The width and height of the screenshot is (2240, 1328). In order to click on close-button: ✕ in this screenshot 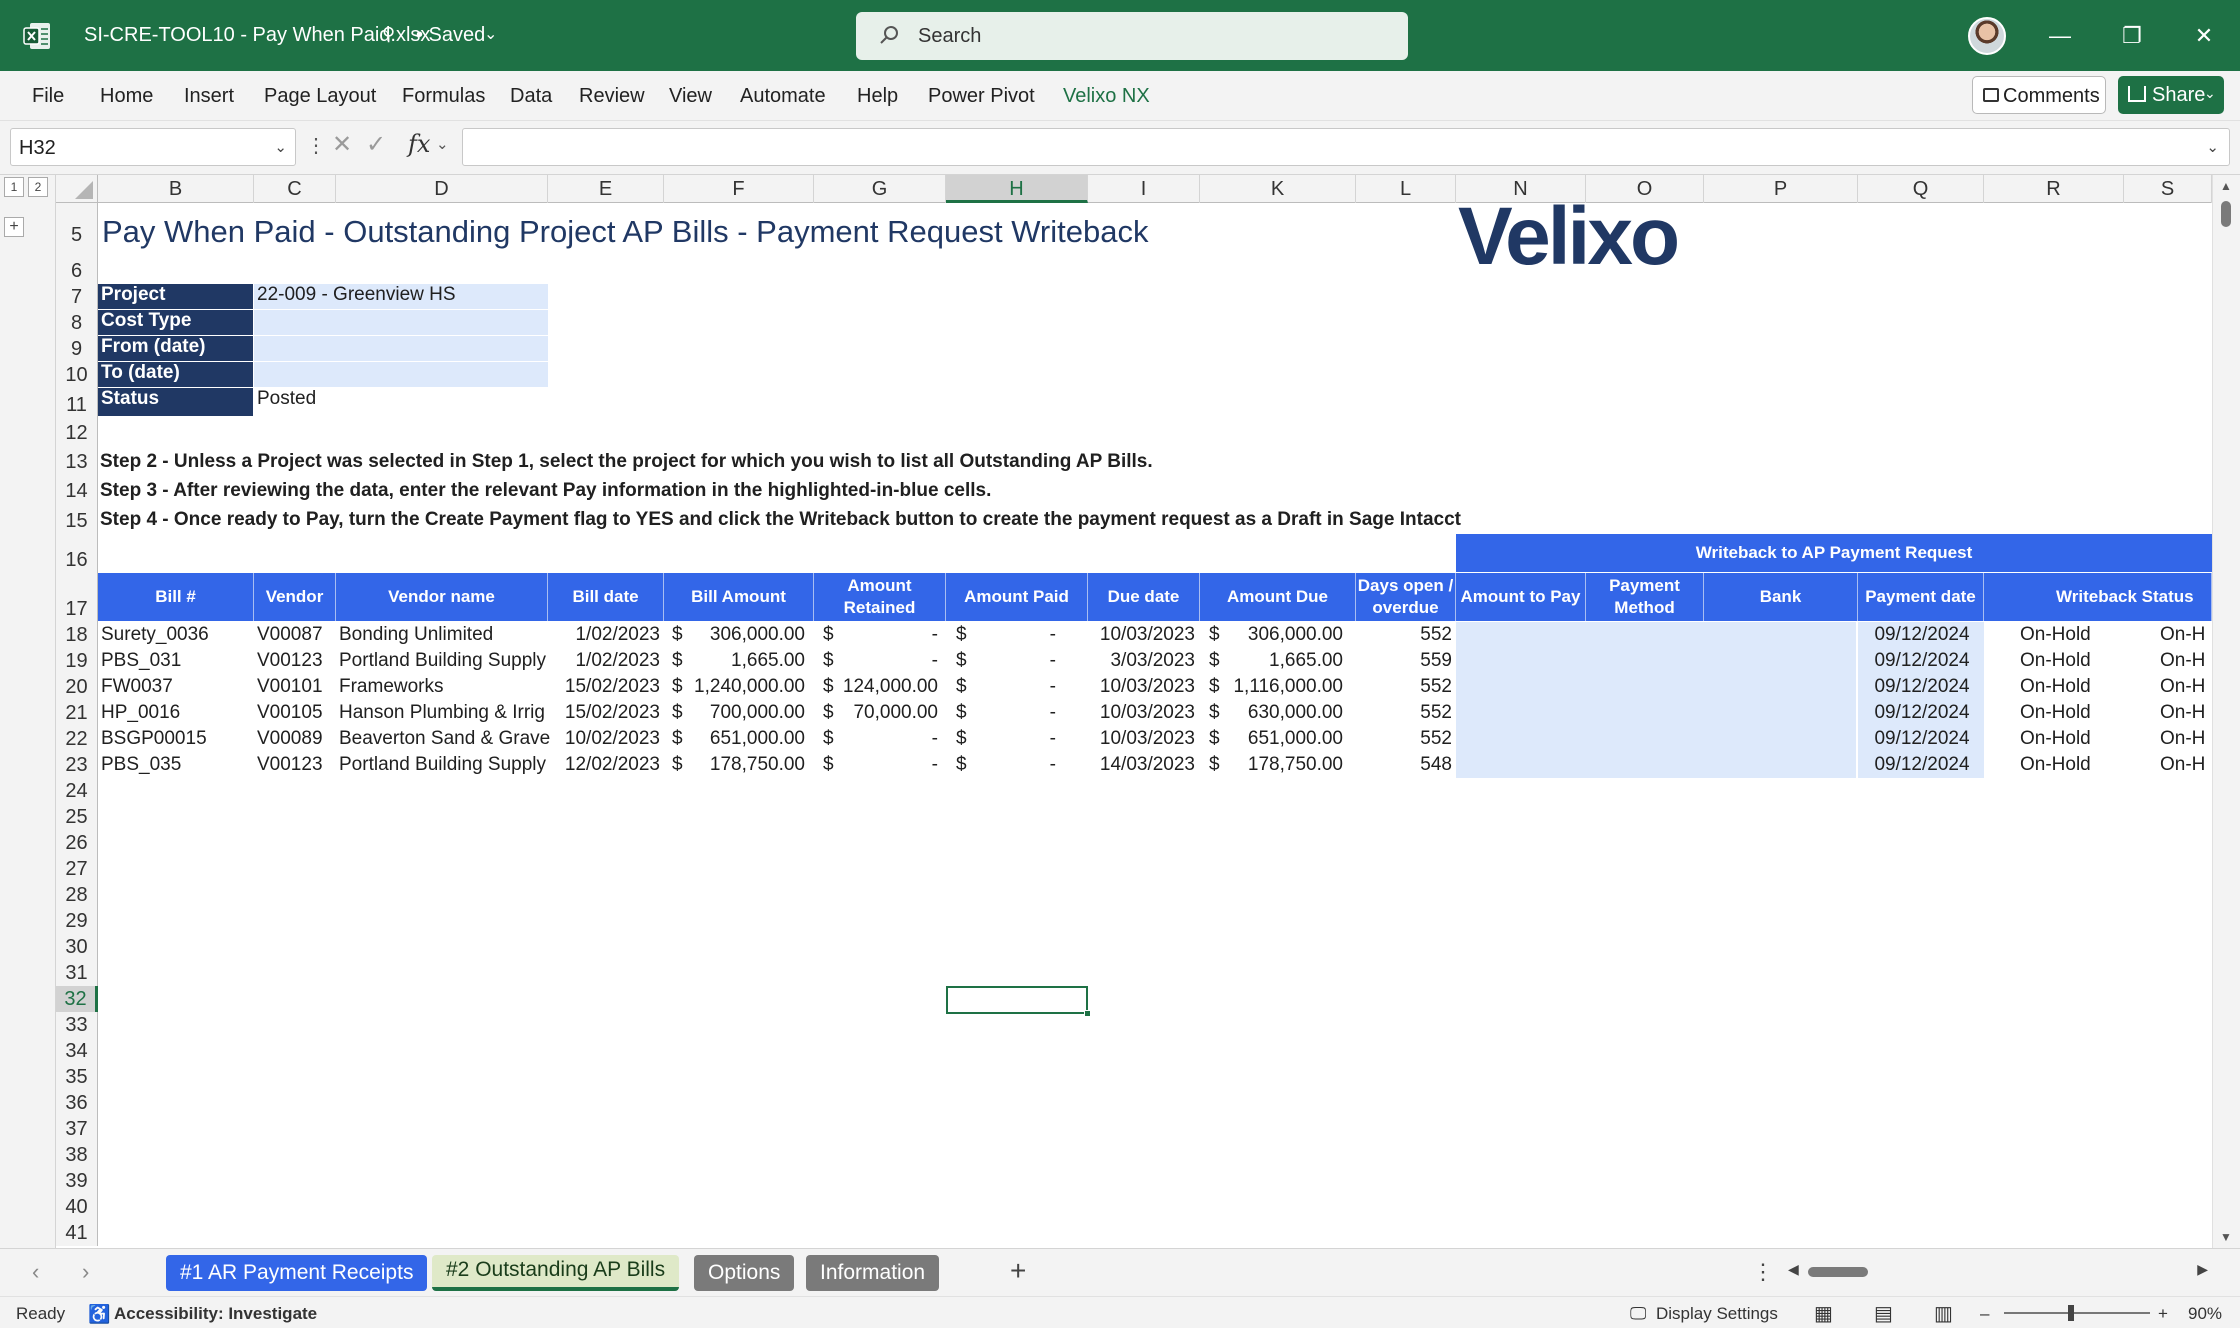, I will do `click(2204, 36)`.